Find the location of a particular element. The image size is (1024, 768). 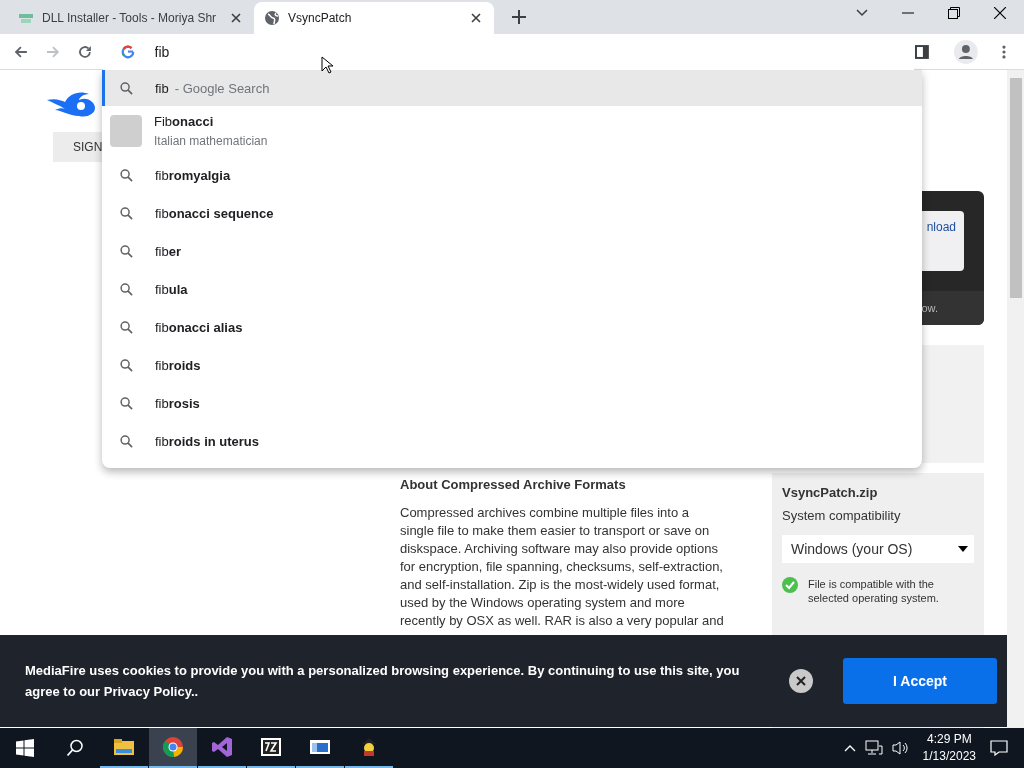

tab-title: VsyncPatch is located at coordinates (320, 18).